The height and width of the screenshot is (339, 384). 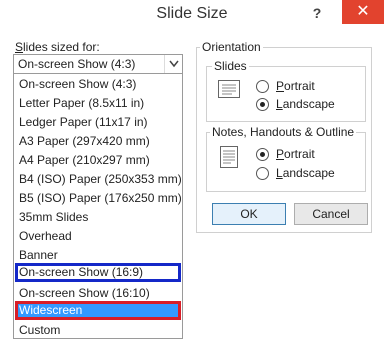 I want to click on close-icon: ✕, so click(x=363, y=12).